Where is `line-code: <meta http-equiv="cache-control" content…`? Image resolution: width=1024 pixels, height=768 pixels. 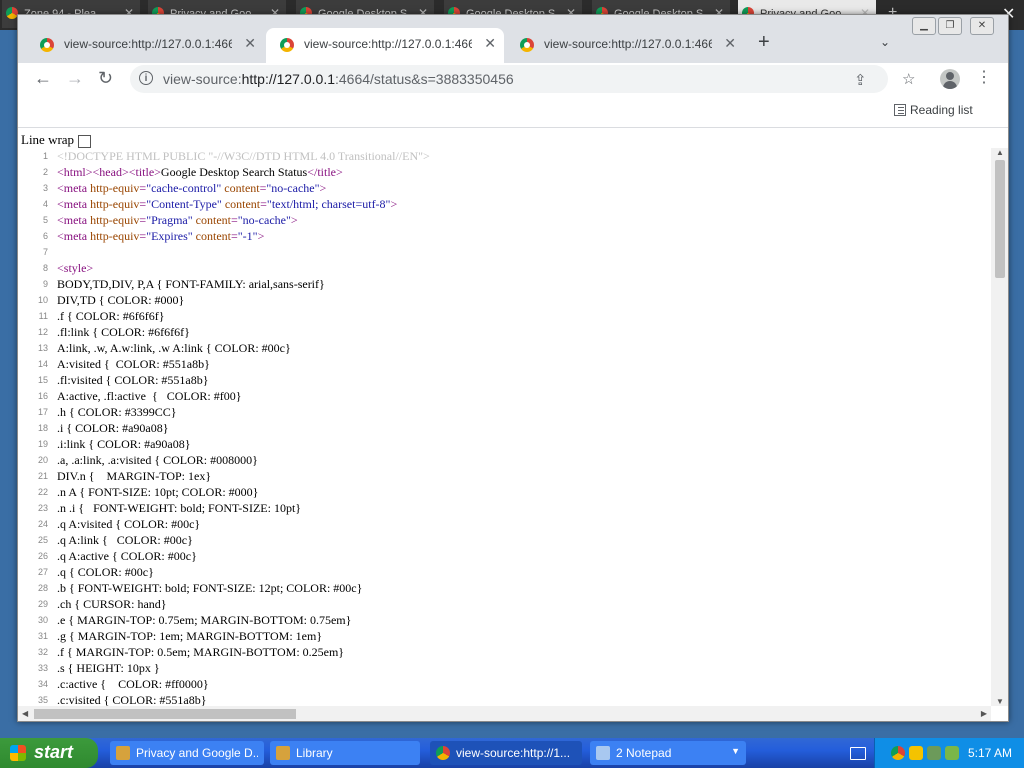 line-code: <meta http-equiv="cache-control" content… is located at coordinates (192, 188).